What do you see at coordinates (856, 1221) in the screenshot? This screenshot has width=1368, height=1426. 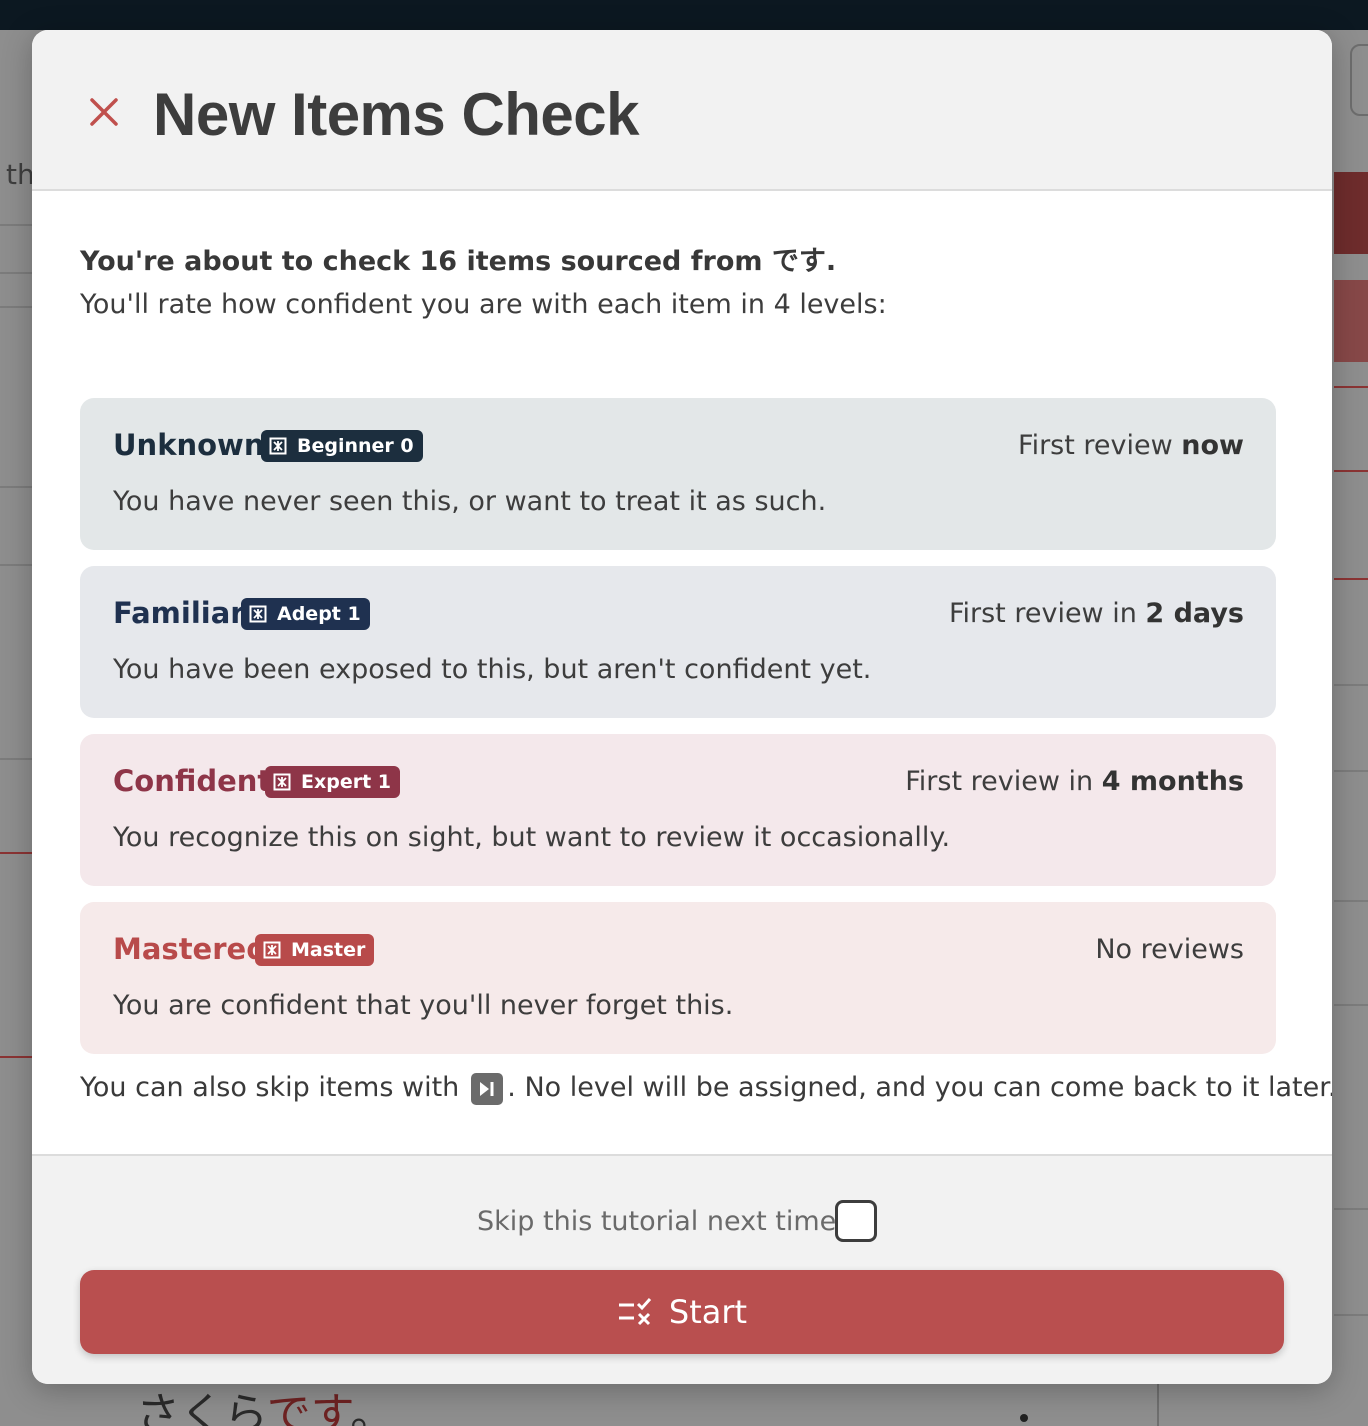 I see `skip-tutorial-checkbox` at bounding box center [856, 1221].